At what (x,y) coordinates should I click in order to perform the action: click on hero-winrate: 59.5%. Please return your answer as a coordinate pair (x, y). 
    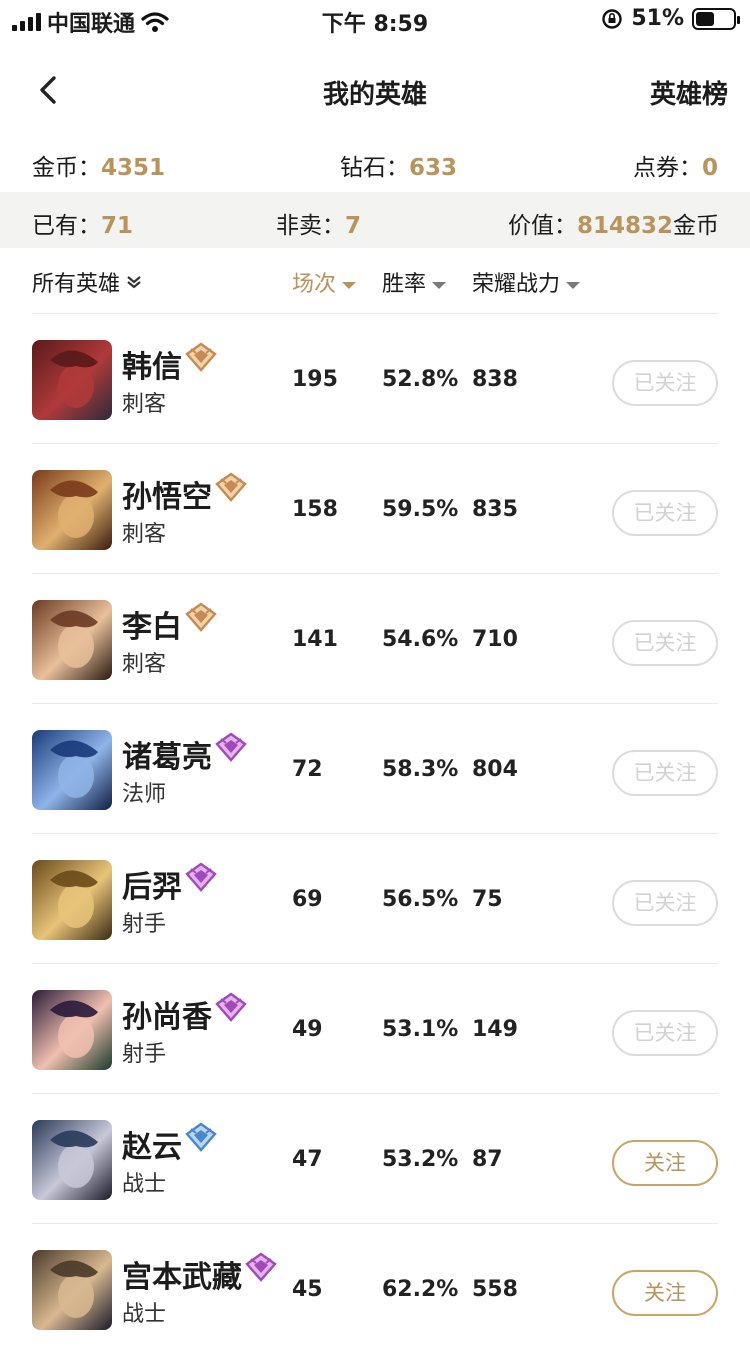
    Looking at the image, I should click on (420, 509).